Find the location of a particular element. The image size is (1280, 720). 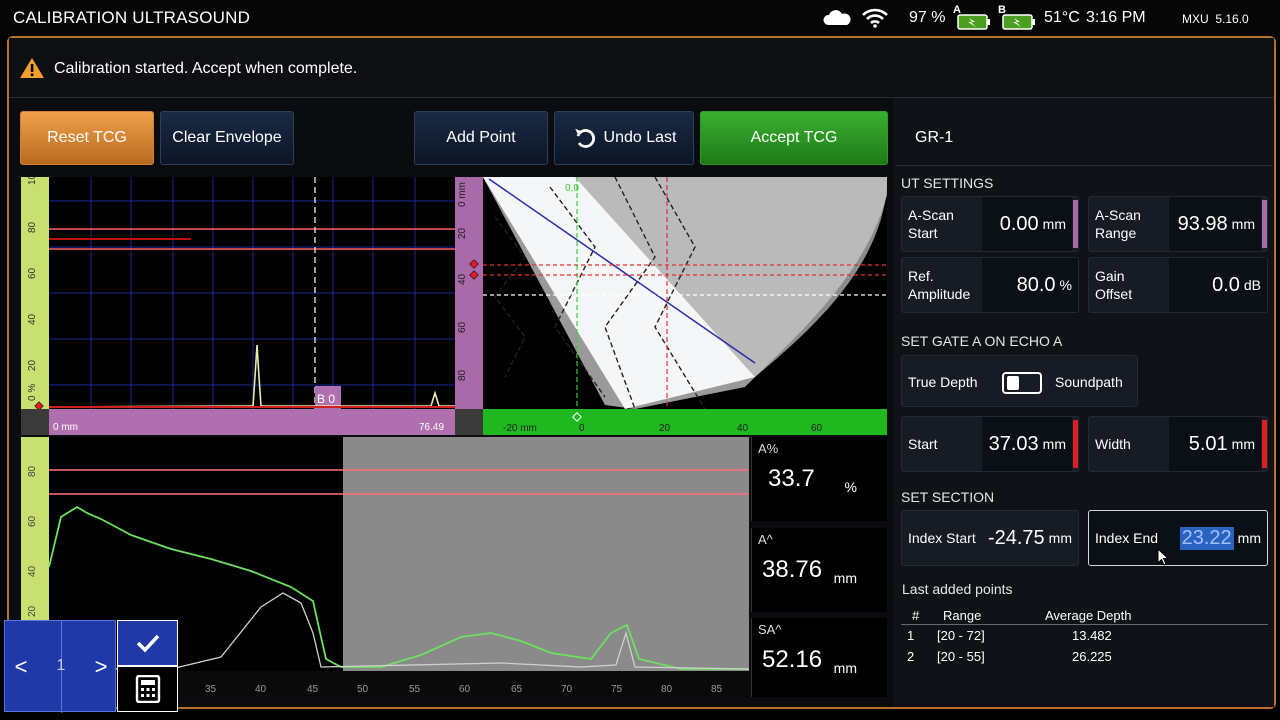

soundpath-label: Soundpath is located at coordinates (1089, 382).